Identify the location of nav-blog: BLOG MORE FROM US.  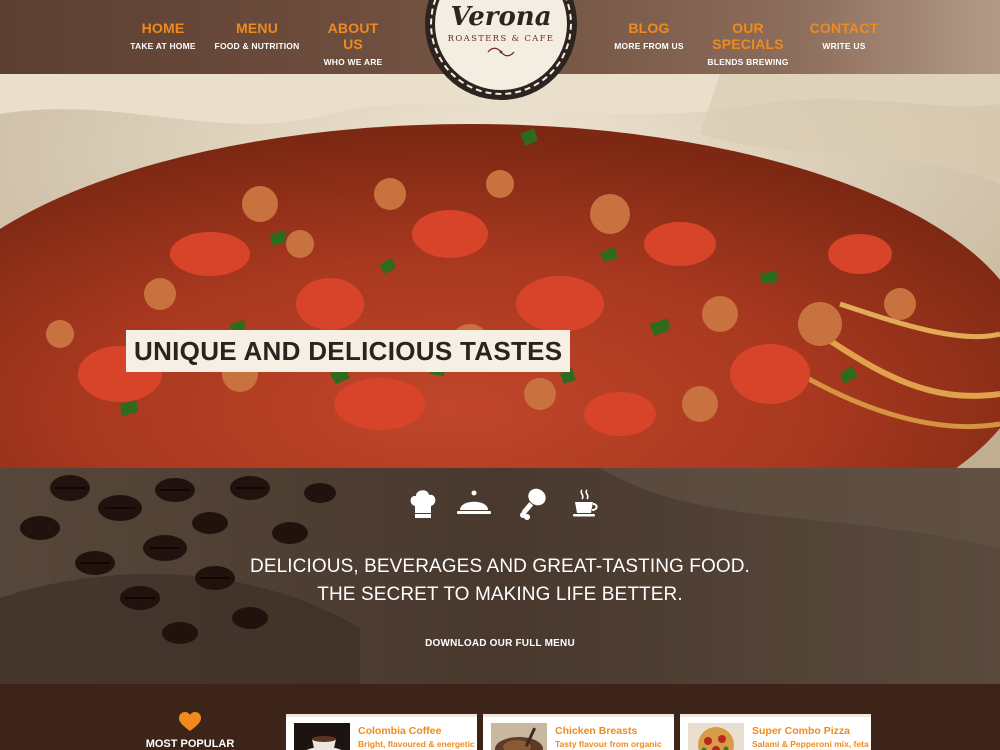
(649, 35).